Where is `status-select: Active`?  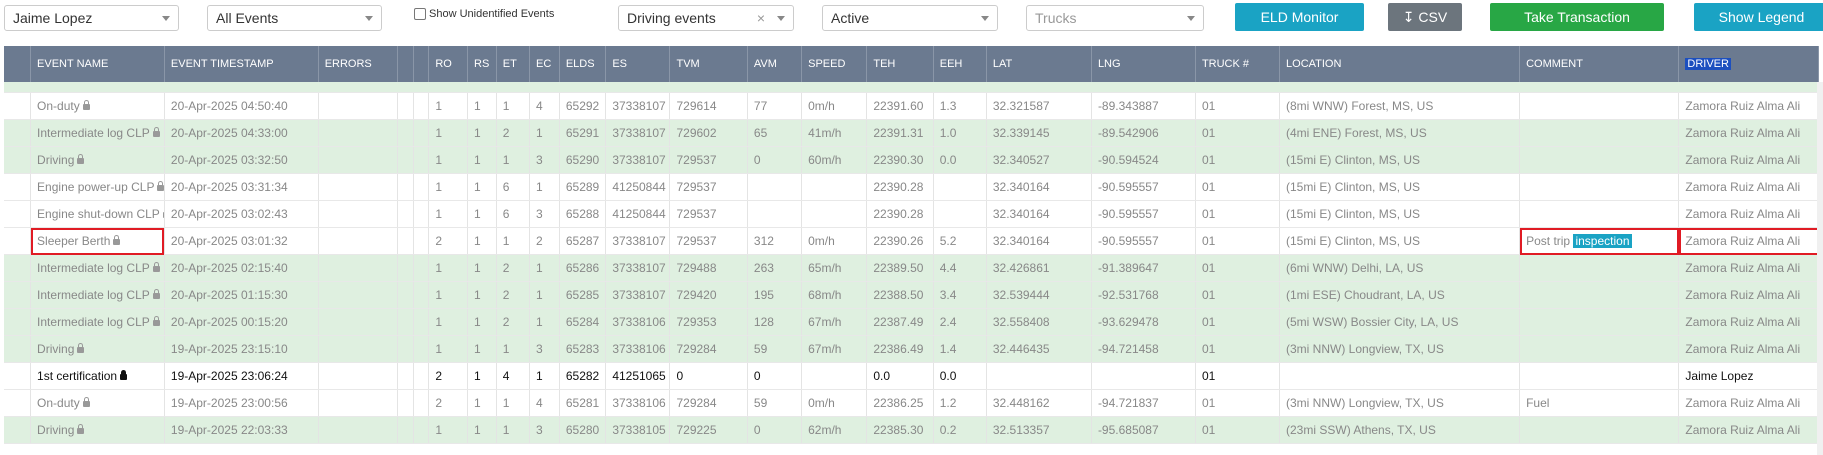 status-select: Active is located at coordinates (910, 18).